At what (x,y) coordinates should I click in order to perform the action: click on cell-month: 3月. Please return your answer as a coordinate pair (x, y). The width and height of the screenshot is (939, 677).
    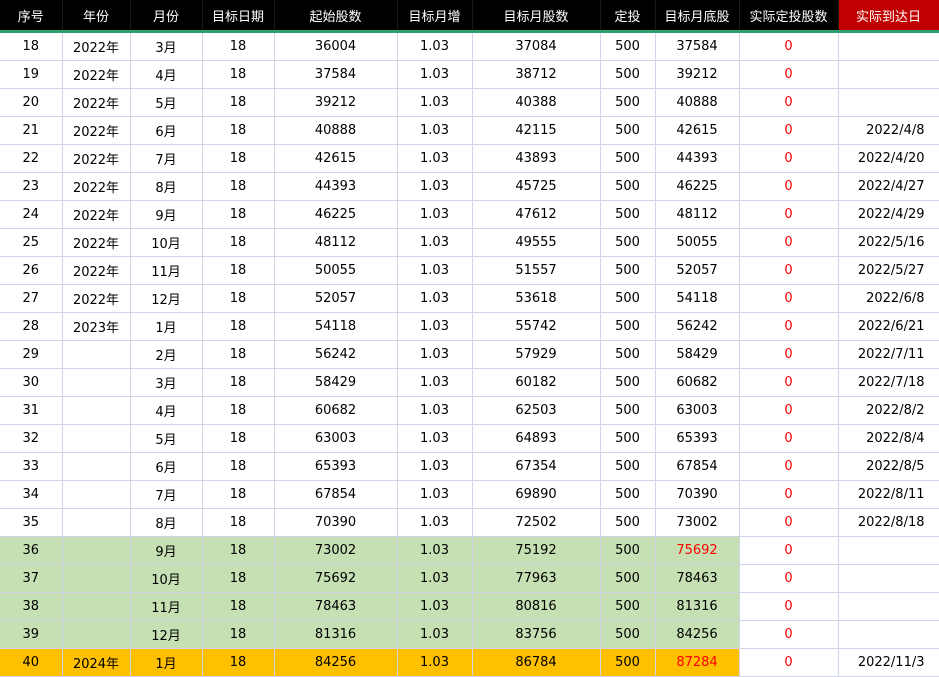
    Looking at the image, I should click on (166, 46).